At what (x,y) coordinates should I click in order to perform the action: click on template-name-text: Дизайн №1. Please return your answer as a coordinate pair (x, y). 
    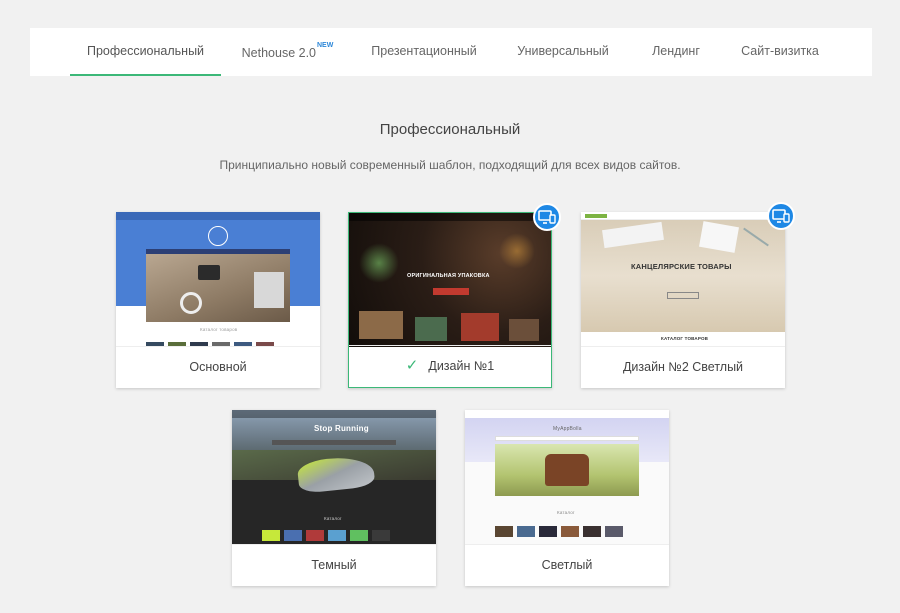
    Looking at the image, I should click on (461, 366).